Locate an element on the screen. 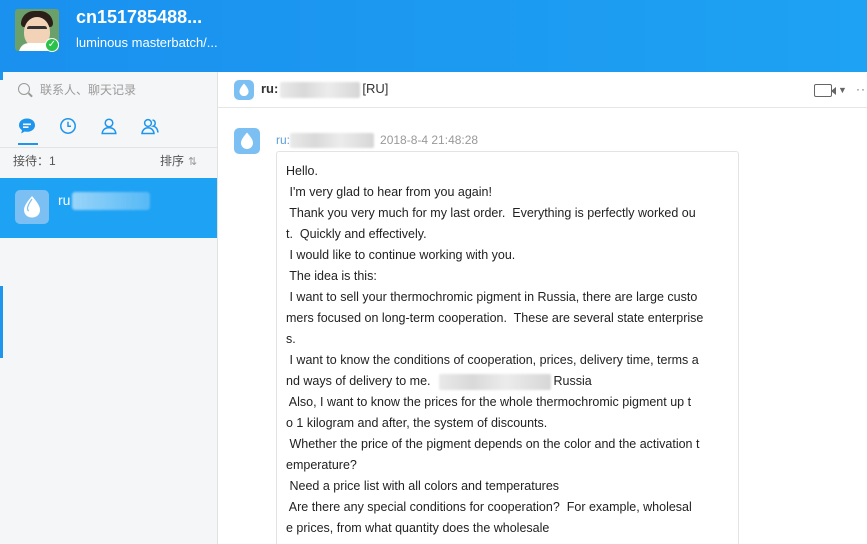  chat-header-avatar is located at coordinates (244, 90).